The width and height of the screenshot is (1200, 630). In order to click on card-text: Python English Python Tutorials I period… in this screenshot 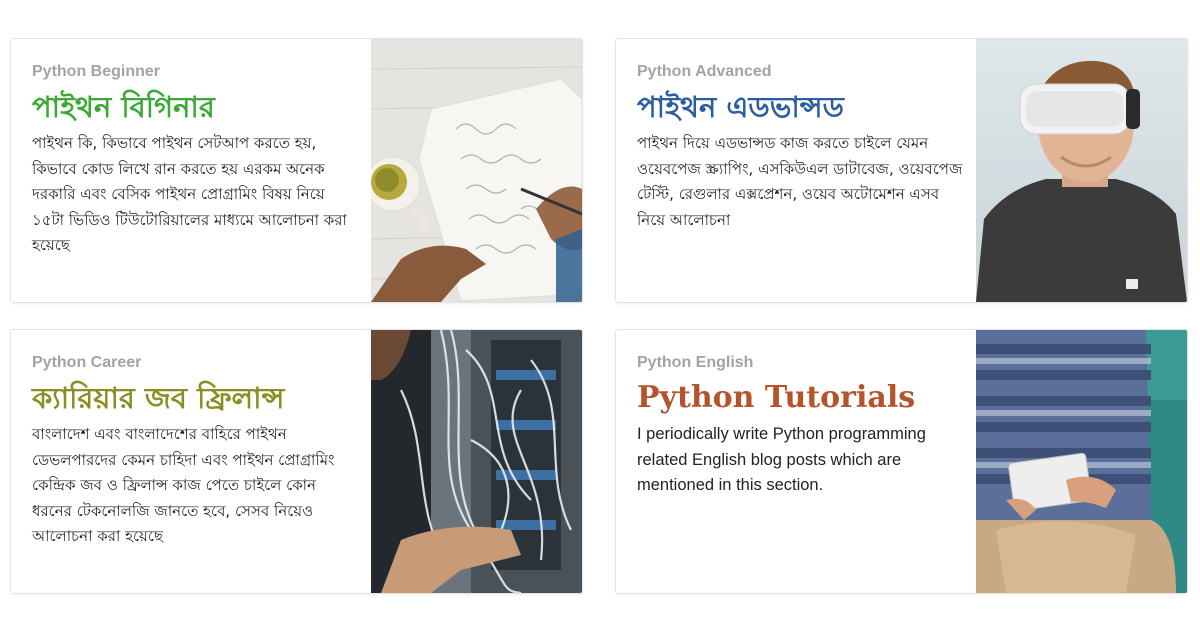, I will do `click(796, 461)`.